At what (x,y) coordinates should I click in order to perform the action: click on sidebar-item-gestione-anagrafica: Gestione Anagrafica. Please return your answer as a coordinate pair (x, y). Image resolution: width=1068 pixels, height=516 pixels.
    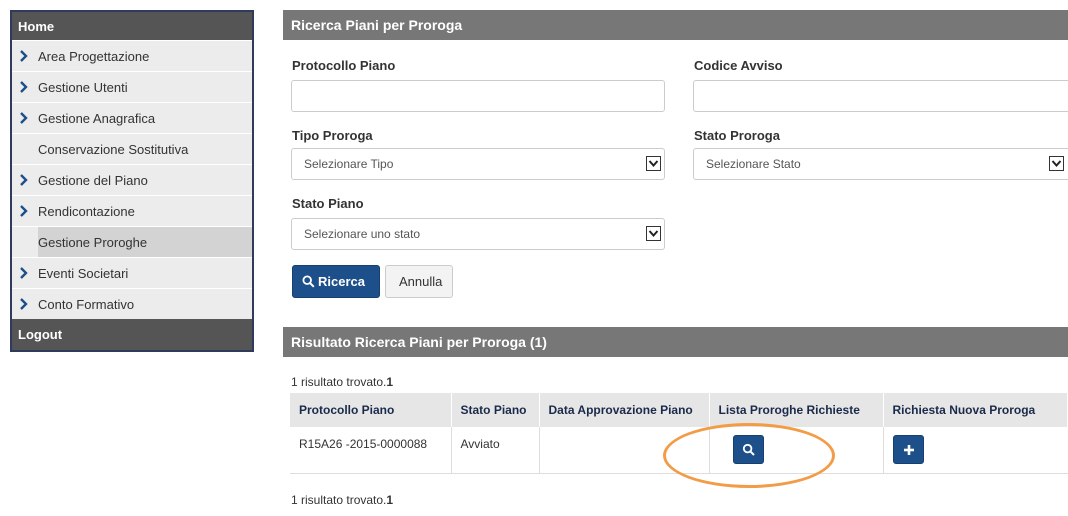
    Looking at the image, I should click on (132, 117).